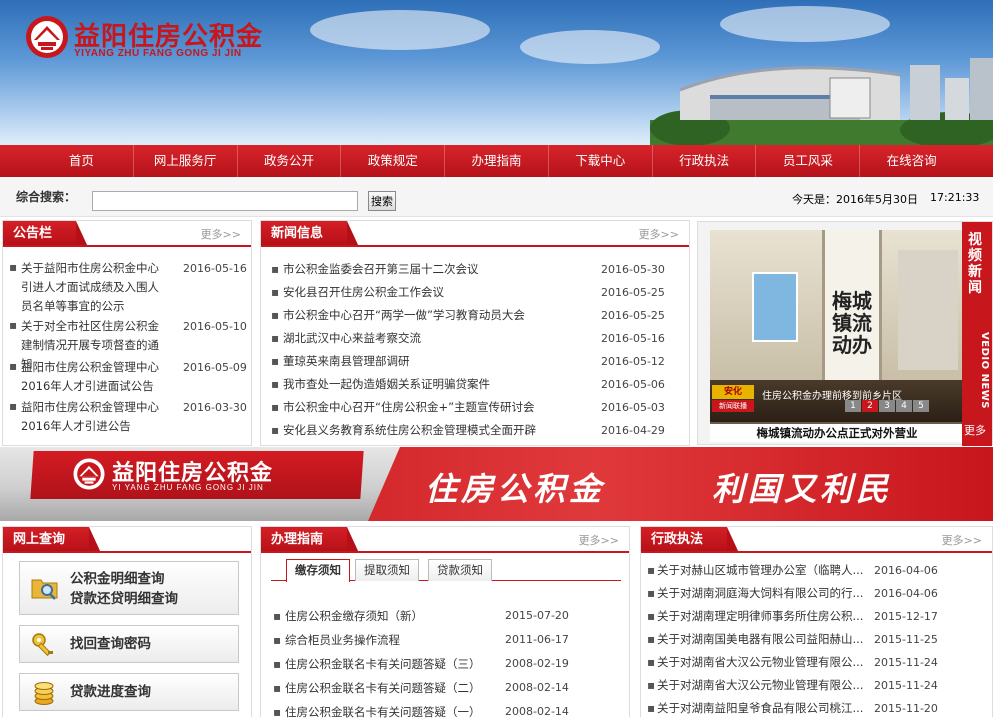 The height and width of the screenshot is (724, 993). I want to click on nav-home: 首页, so click(82, 161).